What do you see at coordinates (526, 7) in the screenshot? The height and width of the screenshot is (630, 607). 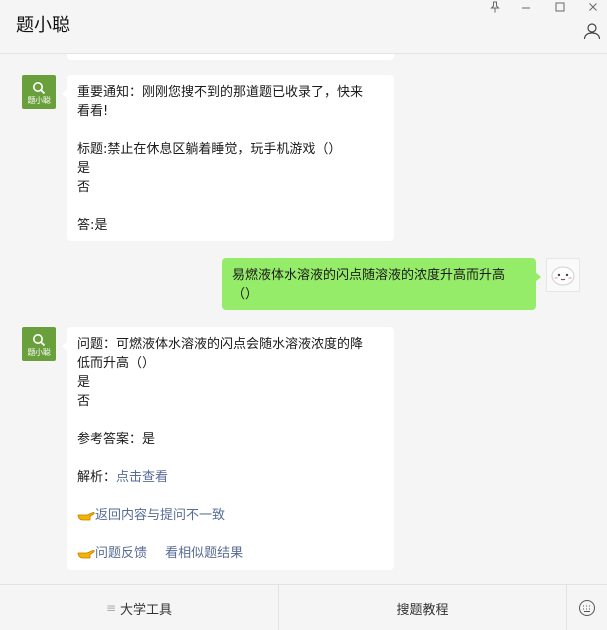 I see `minimize-icon` at bounding box center [526, 7].